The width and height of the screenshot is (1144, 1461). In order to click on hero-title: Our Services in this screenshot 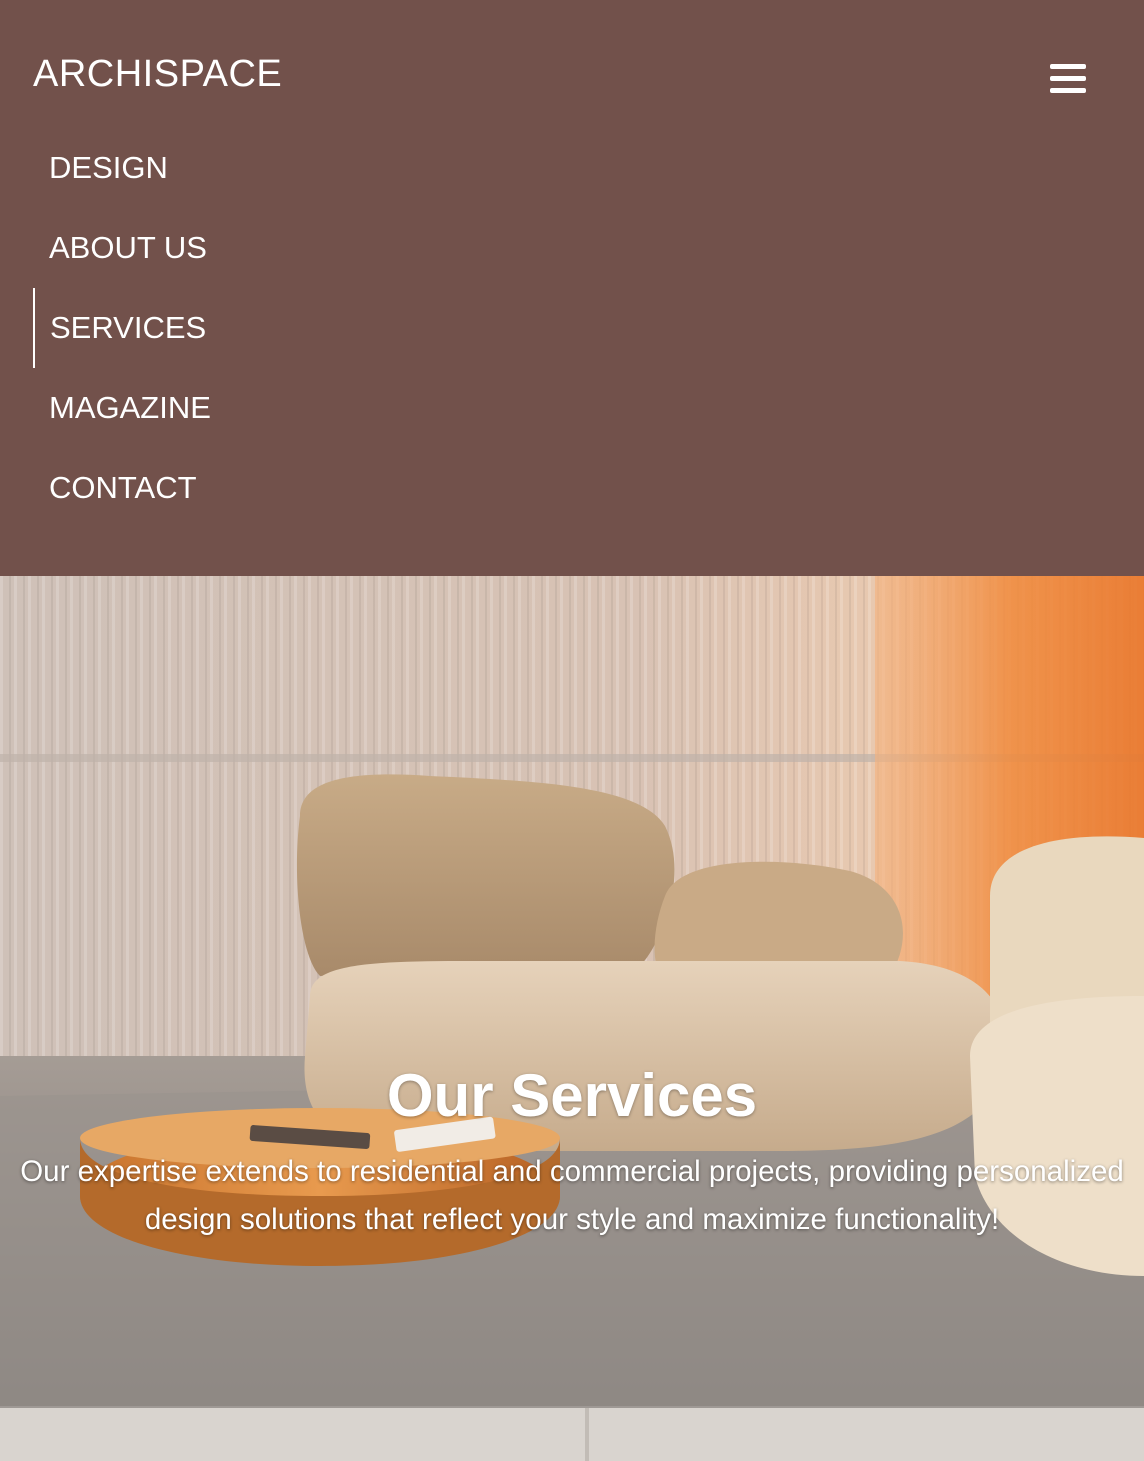, I will do `click(572, 1095)`.